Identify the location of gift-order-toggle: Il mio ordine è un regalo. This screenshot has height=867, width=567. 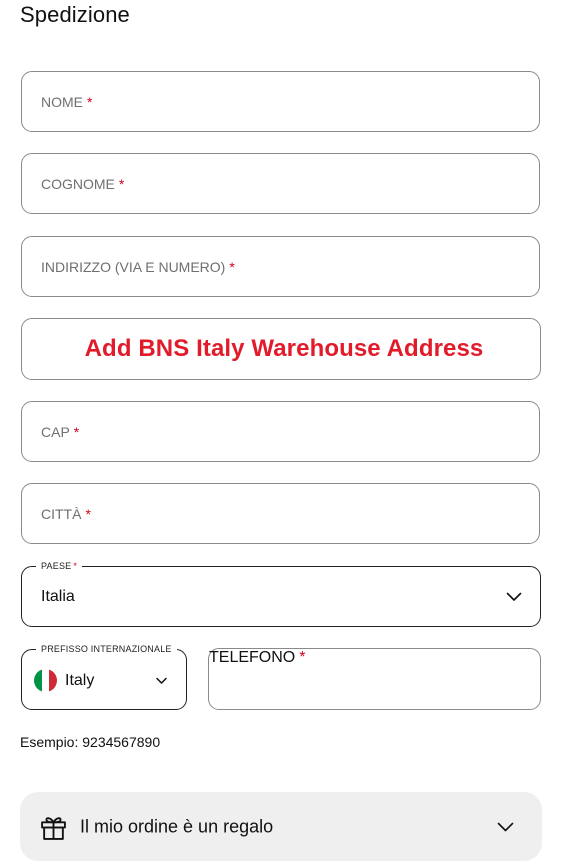
(281, 826).